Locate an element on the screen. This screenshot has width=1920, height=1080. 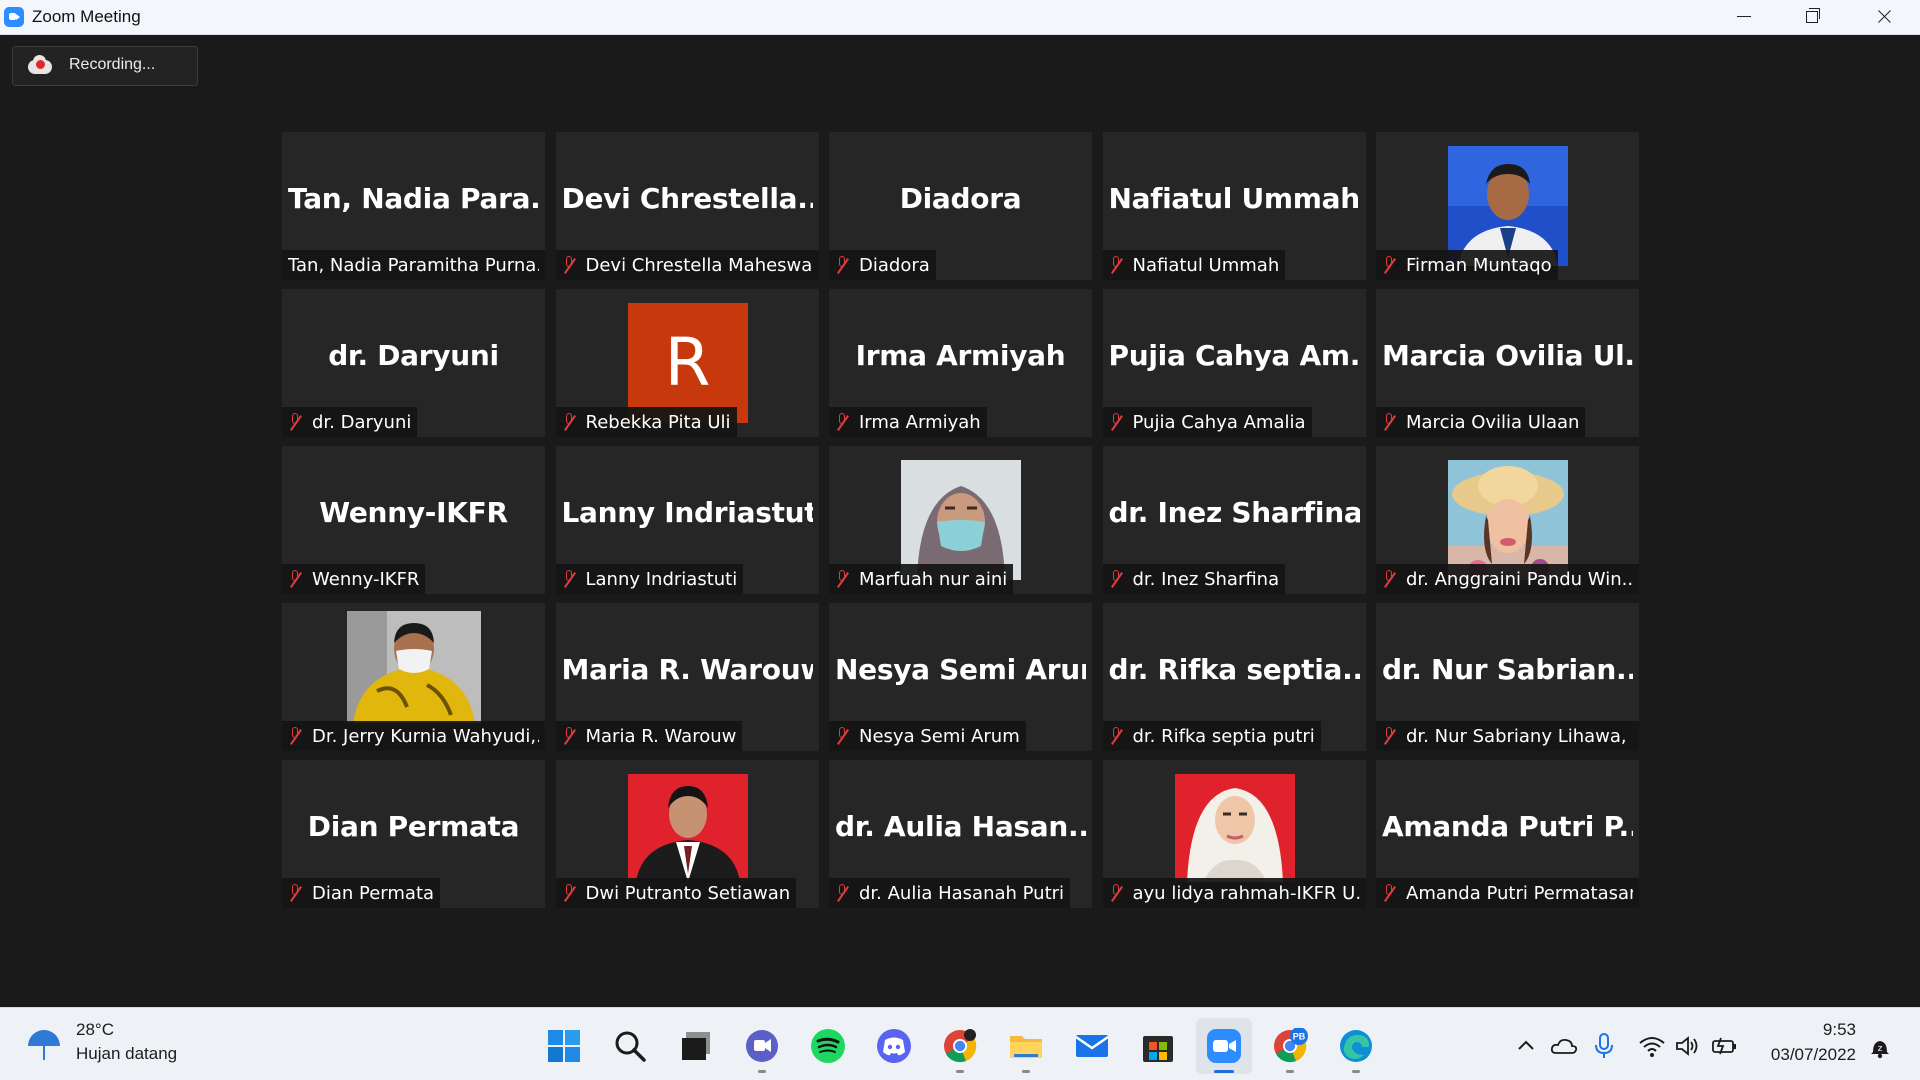
file-explorer-icon is located at coordinates (1026, 1050).